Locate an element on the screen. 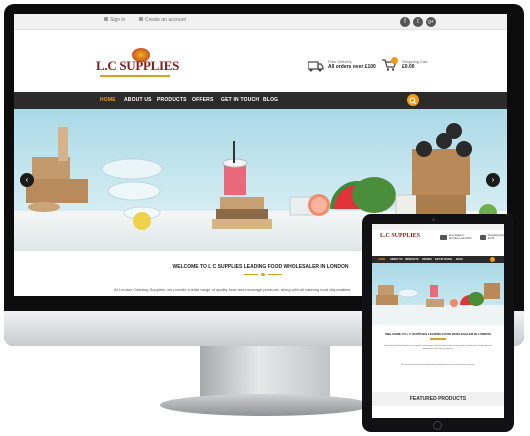 This screenshot has height=436, width=530. top-bar: Sign in Create an account f t g+ is located at coordinates (260, 22).